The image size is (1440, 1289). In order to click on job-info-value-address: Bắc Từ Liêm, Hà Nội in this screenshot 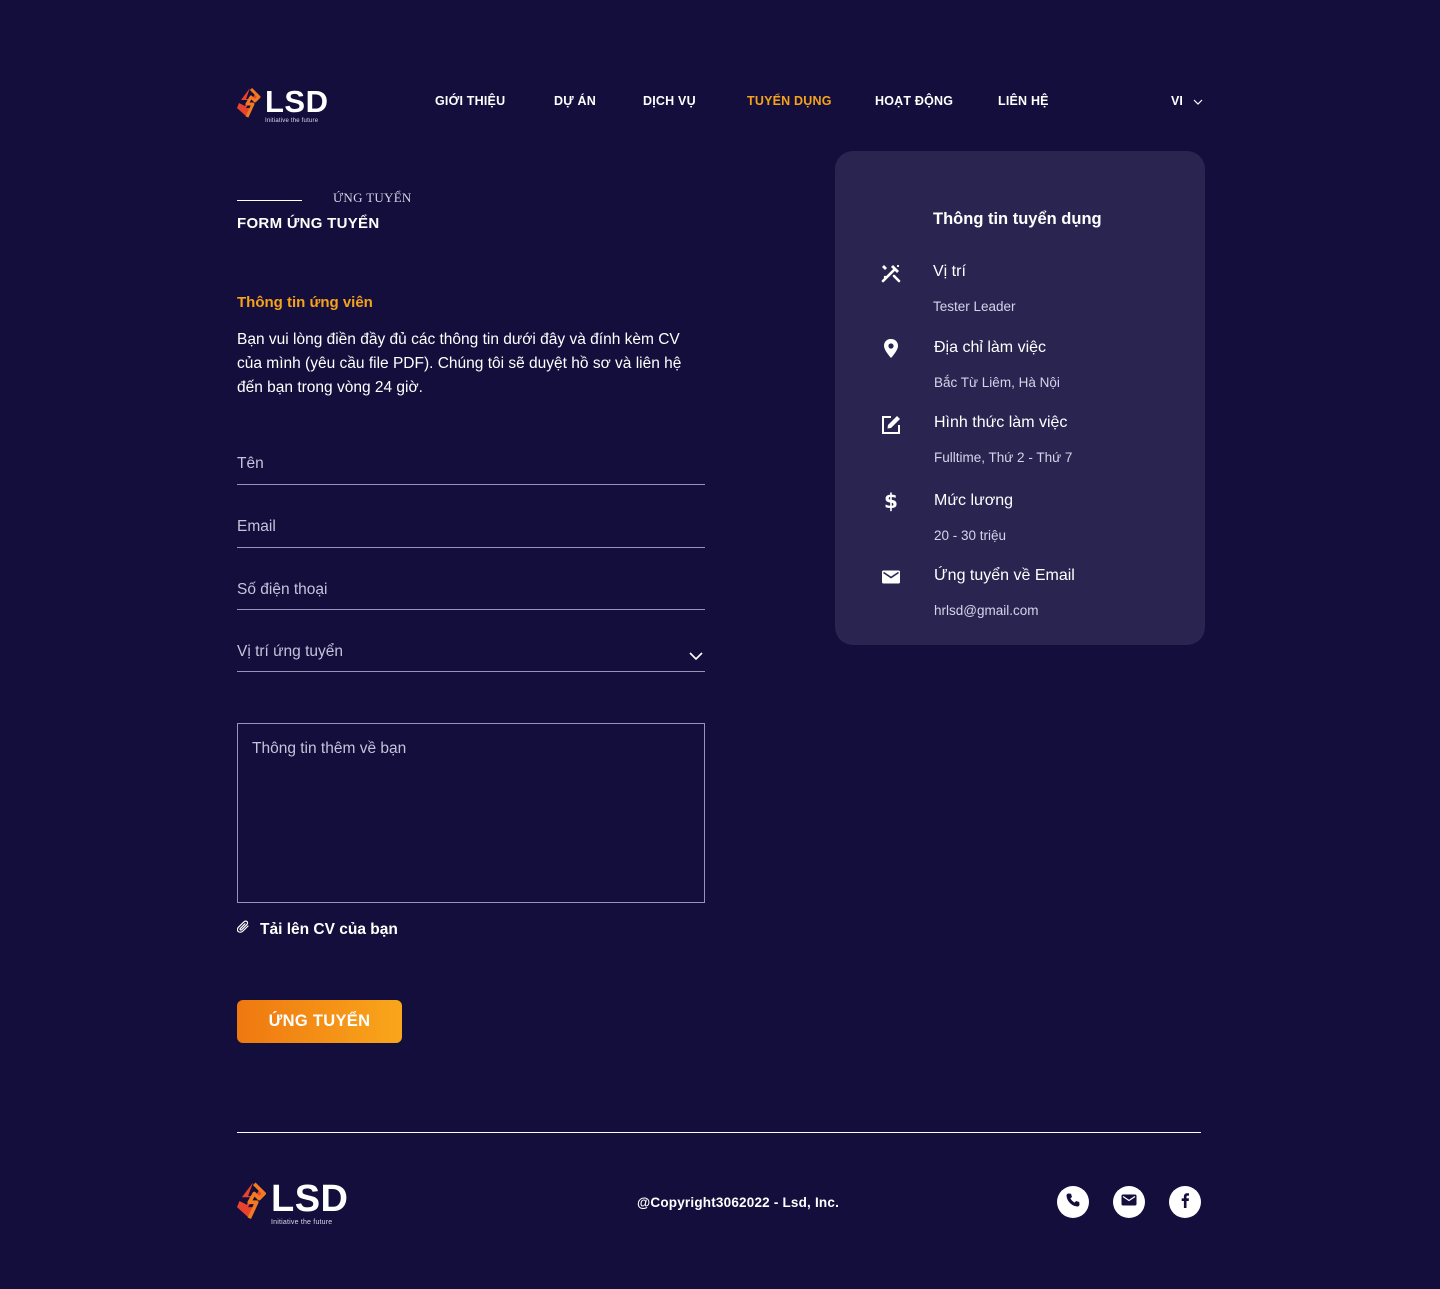, I will do `click(997, 382)`.